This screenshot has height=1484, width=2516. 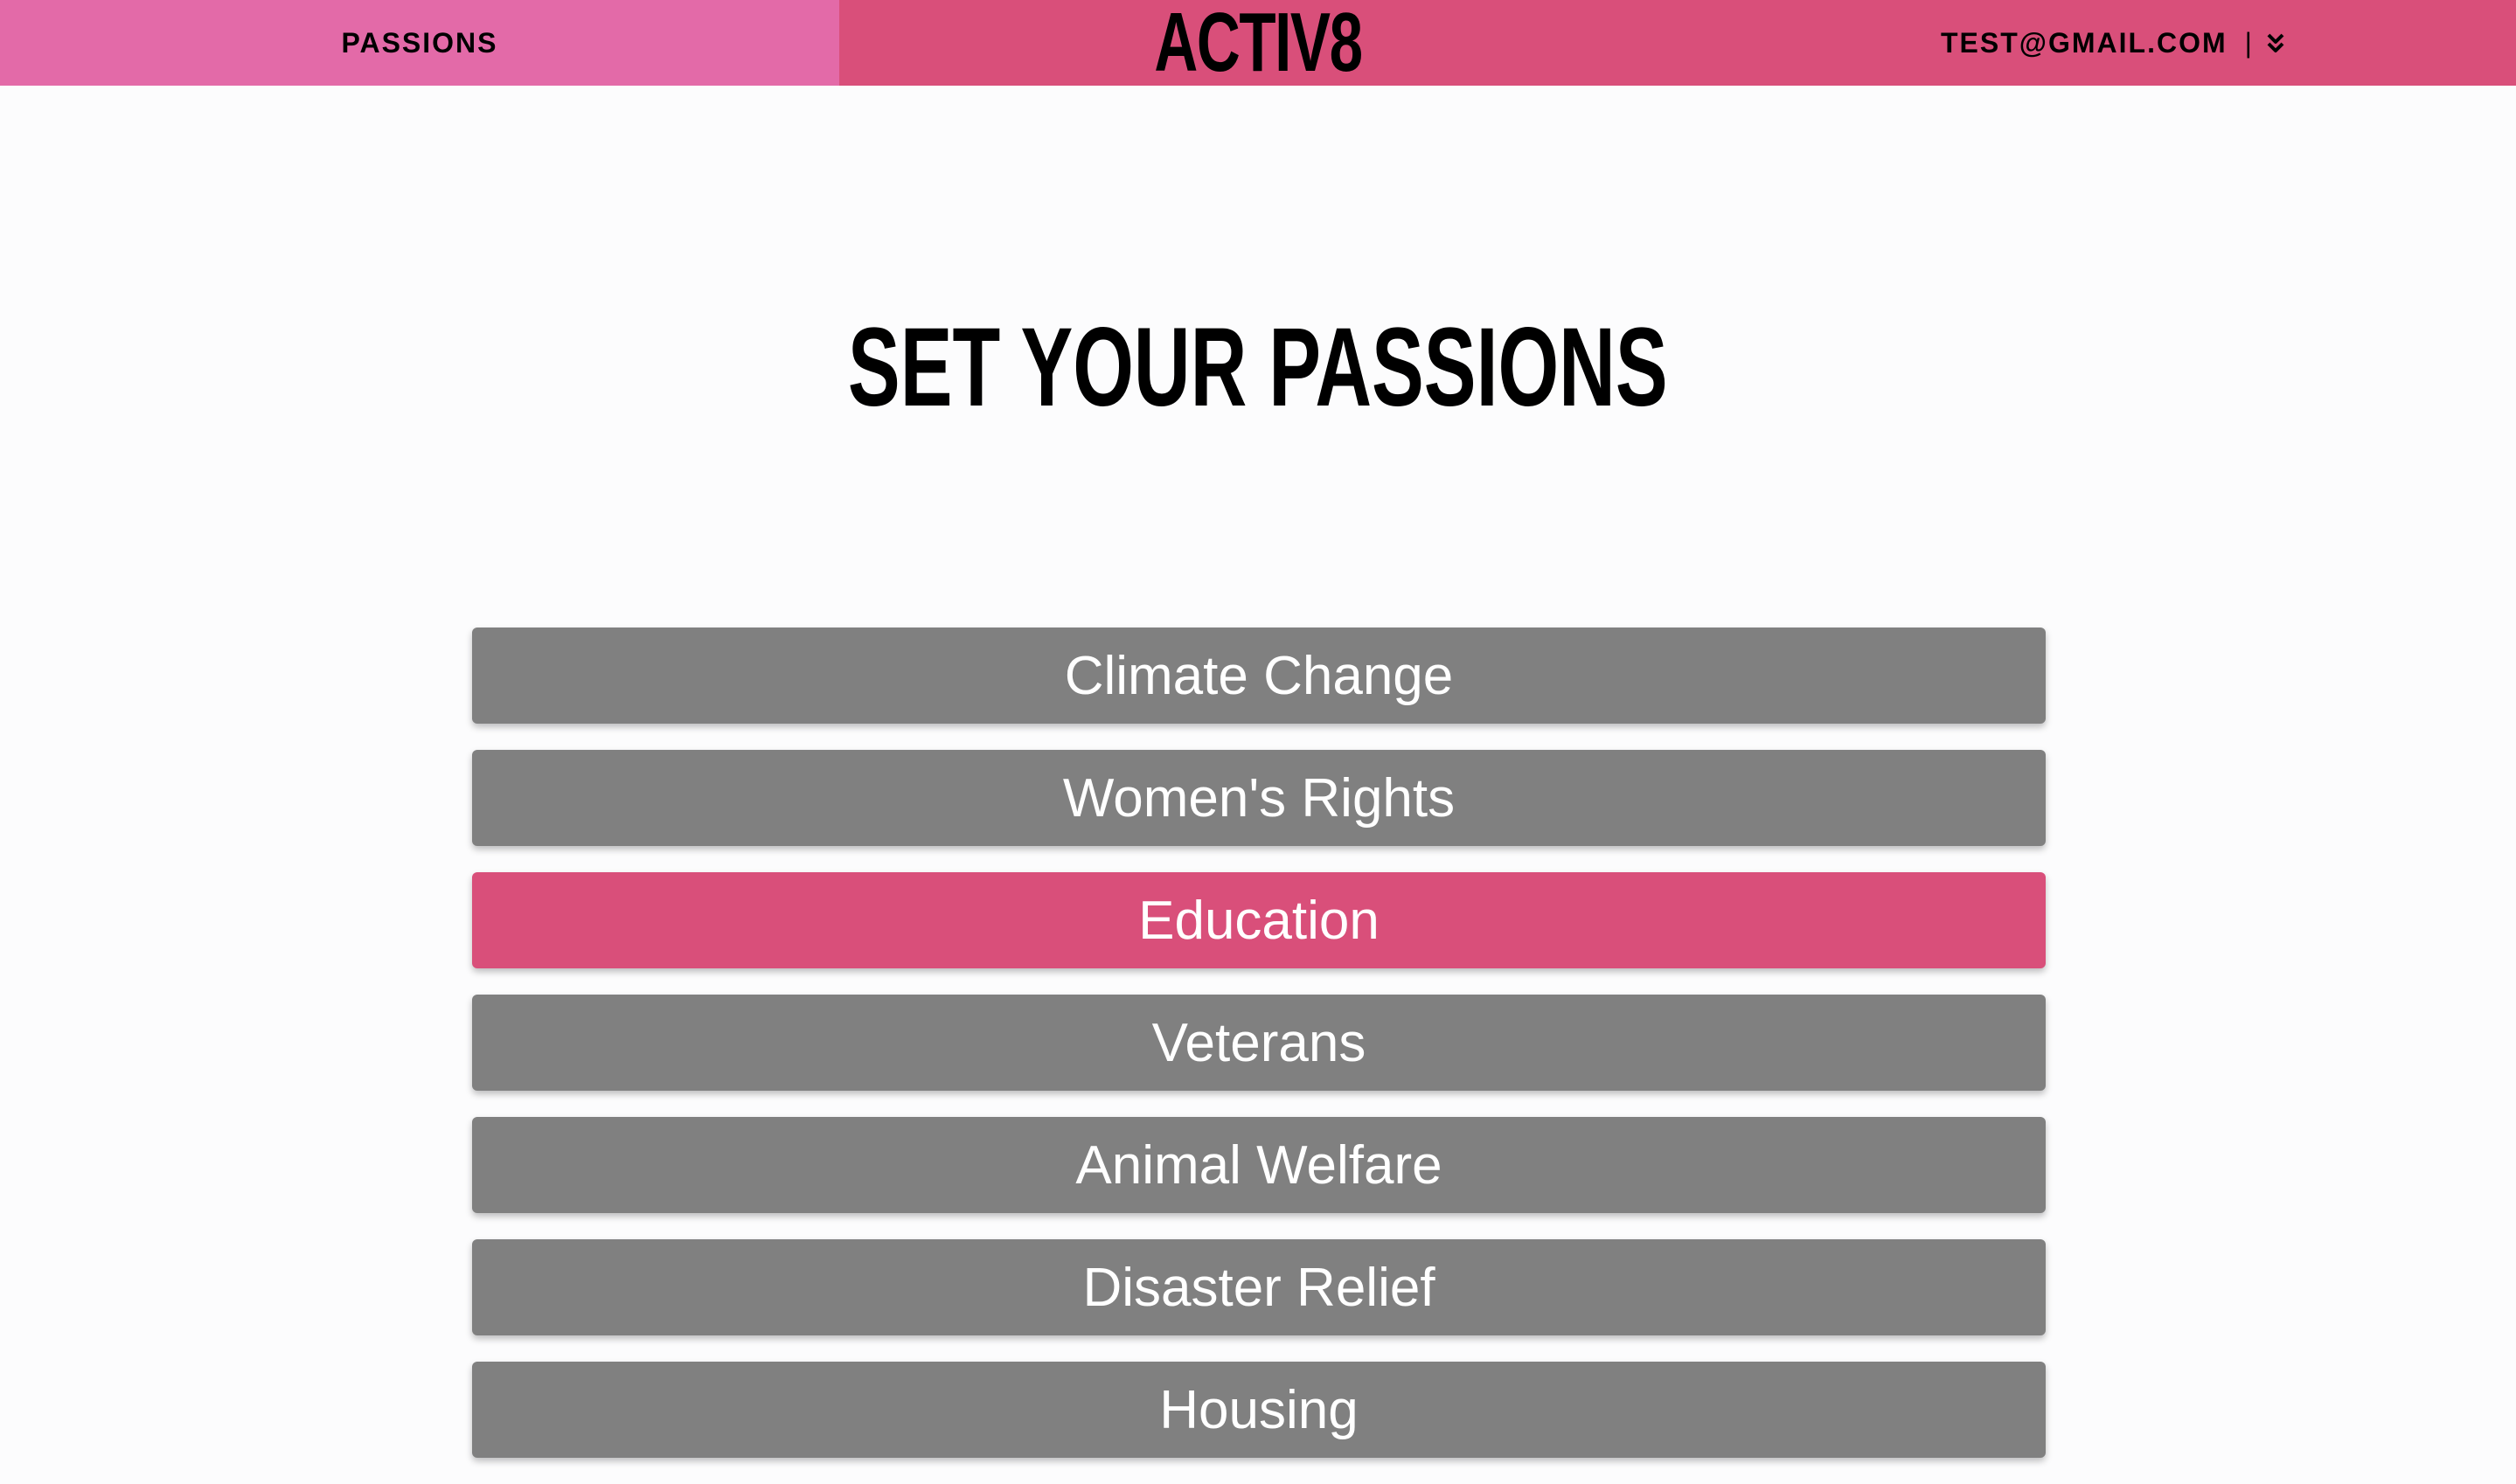 I want to click on brand-logo: ACTIV8, so click(x=1257, y=44).